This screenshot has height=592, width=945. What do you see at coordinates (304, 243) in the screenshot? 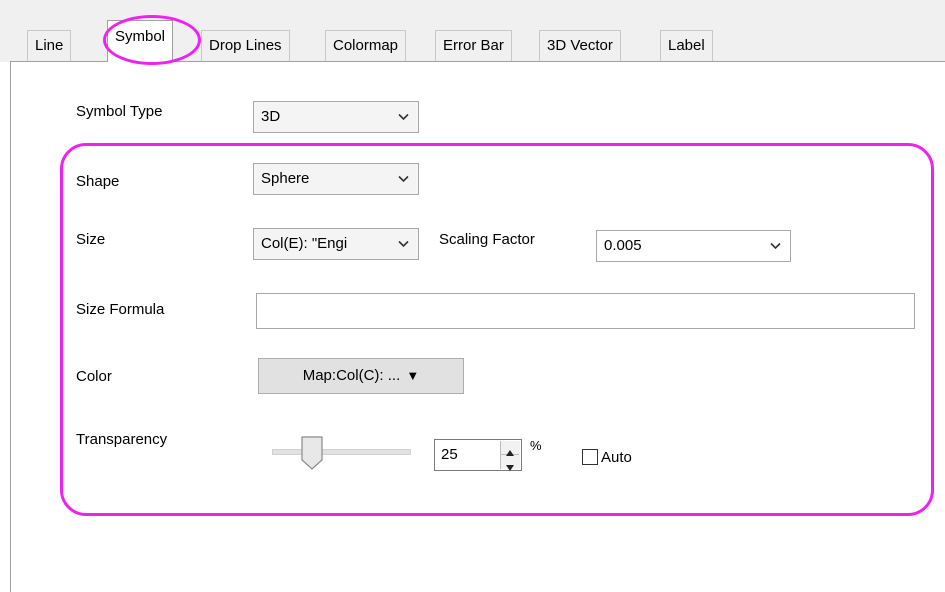
I see `size-value: Col(E): "Engi` at bounding box center [304, 243].